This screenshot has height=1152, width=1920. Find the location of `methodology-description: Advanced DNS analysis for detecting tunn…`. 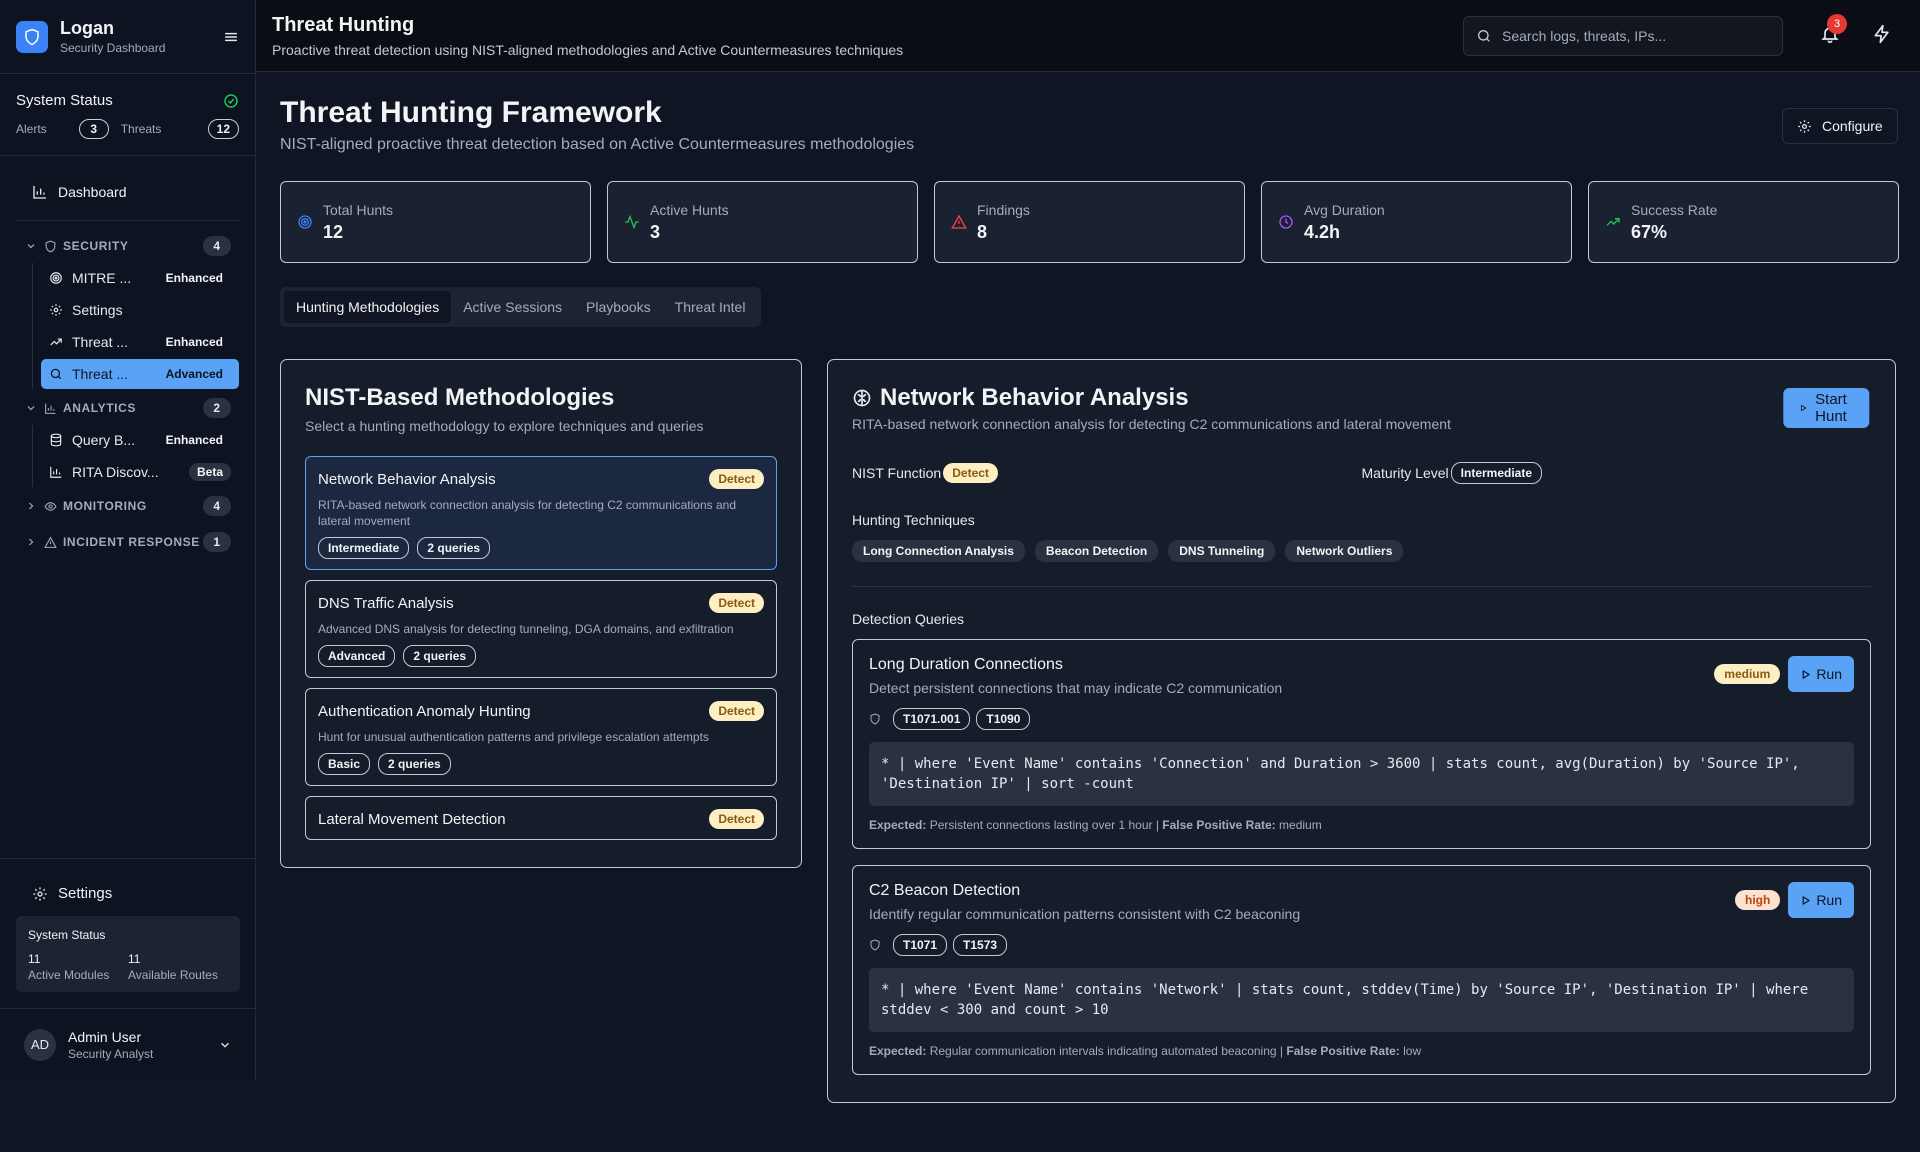

methodology-description: Advanced DNS analysis for detecting tunn… is located at coordinates (526, 629).